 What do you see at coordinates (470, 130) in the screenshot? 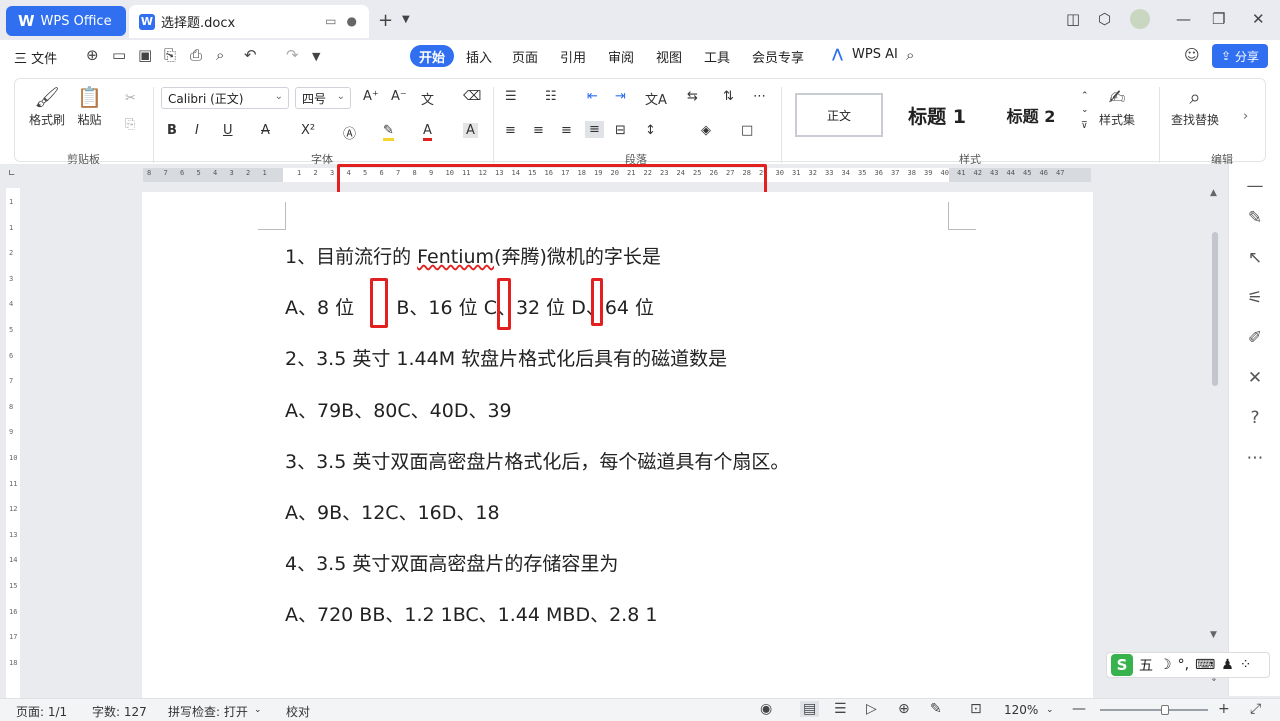
I see `char-shading-icon: A` at bounding box center [470, 130].